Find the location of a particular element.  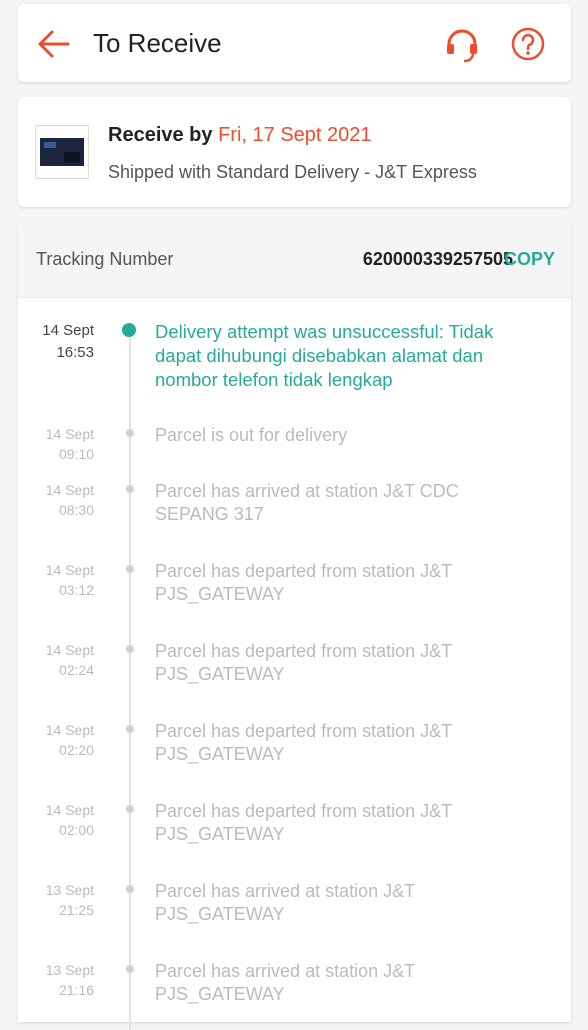

event-time: 02:00 is located at coordinates (76, 830).